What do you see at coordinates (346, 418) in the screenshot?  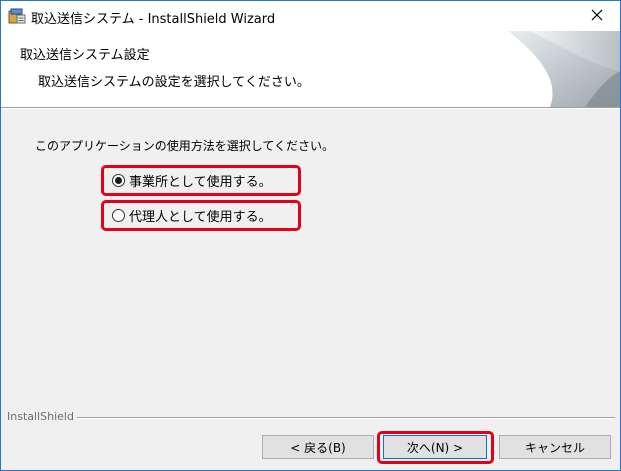 I see `footer-divider` at bounding box center [346, 418].